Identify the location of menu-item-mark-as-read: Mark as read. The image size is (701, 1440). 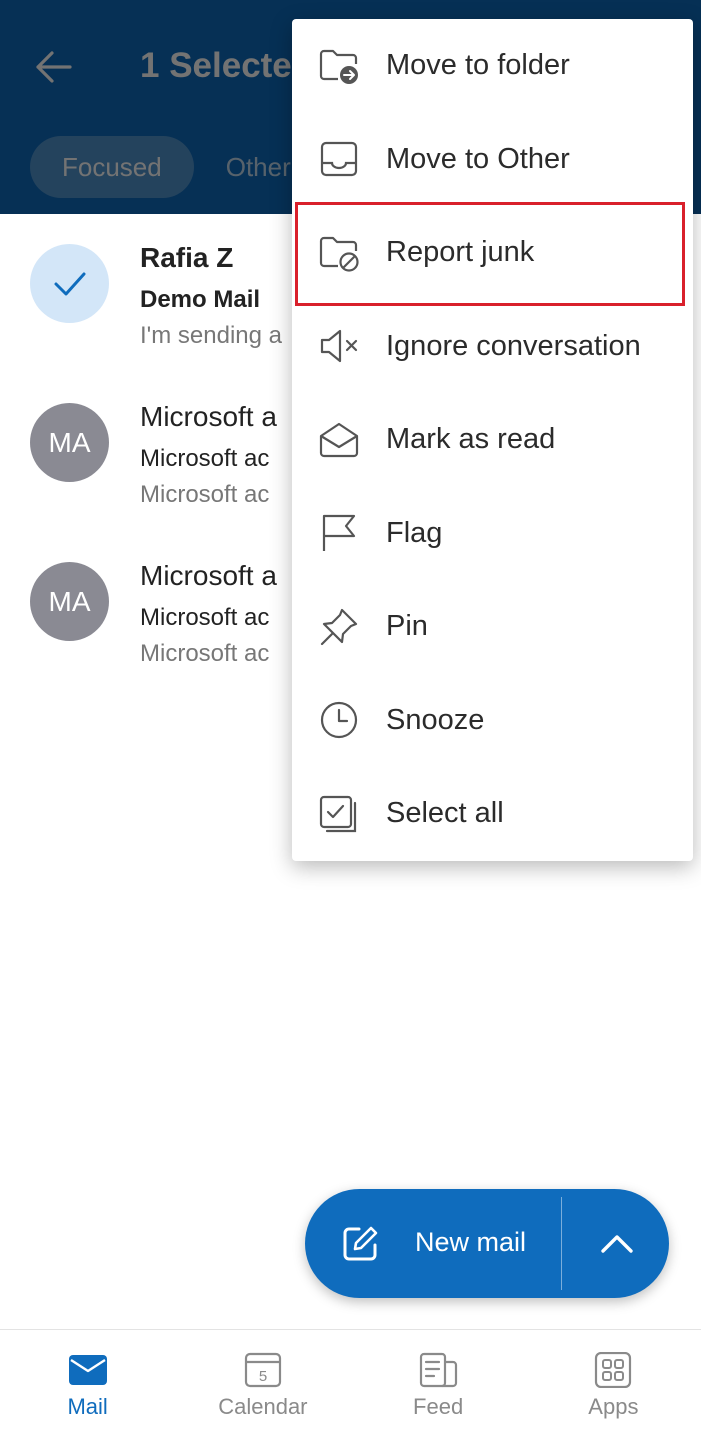
(492, 440).